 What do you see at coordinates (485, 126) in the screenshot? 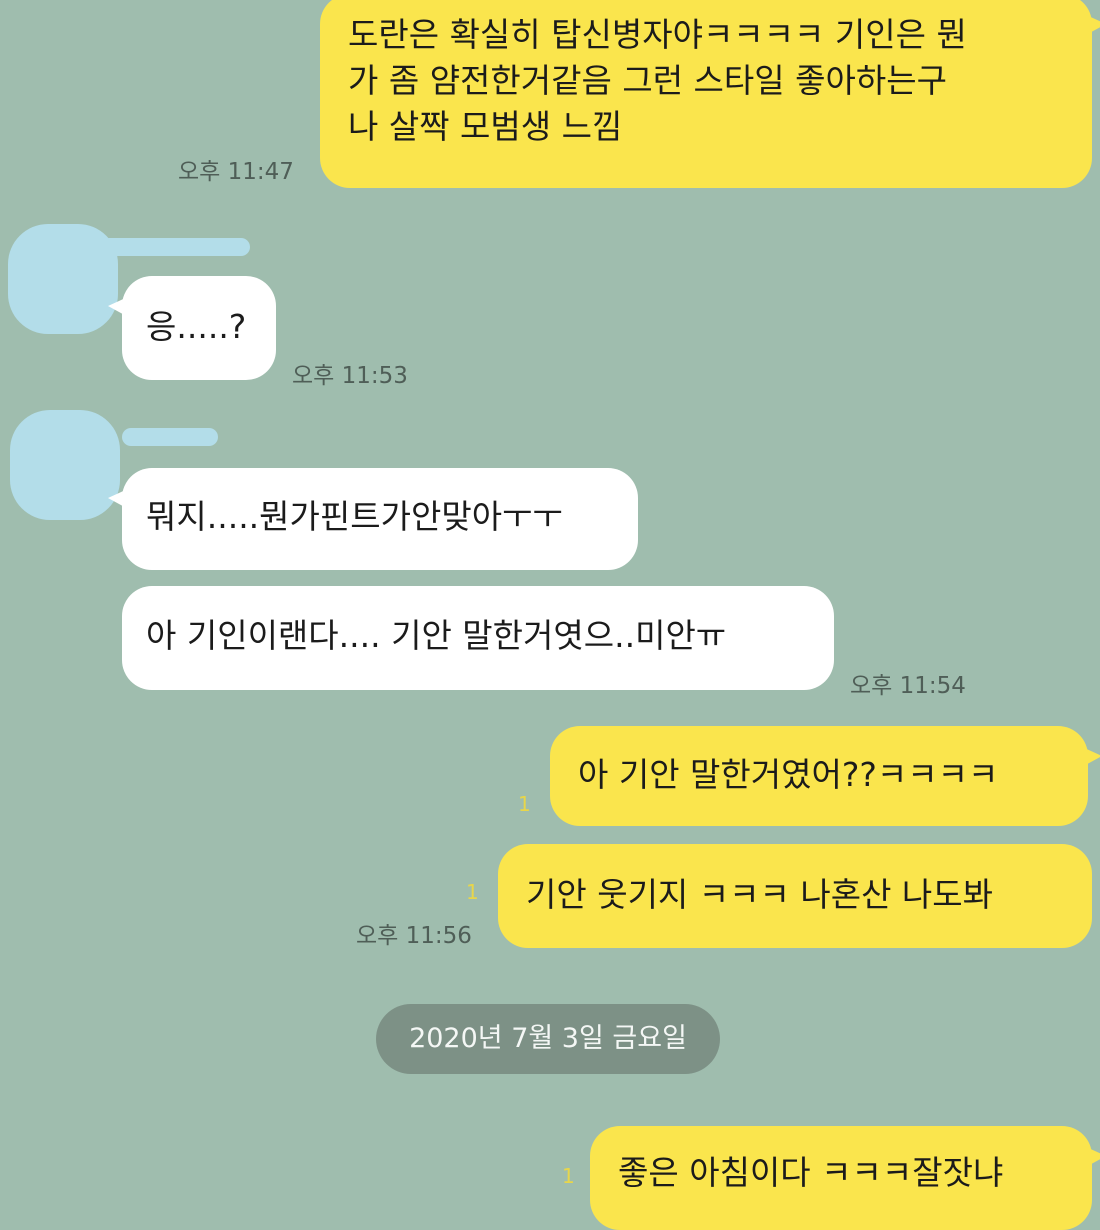
I see `message-text-line: 나 살짝 모범생 느낌` at bounding box center [485, 126].